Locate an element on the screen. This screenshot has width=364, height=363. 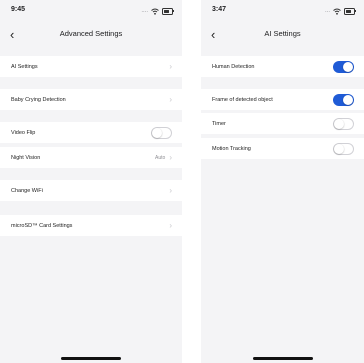
human-detection-toggle is located at coordinates (343, 66).